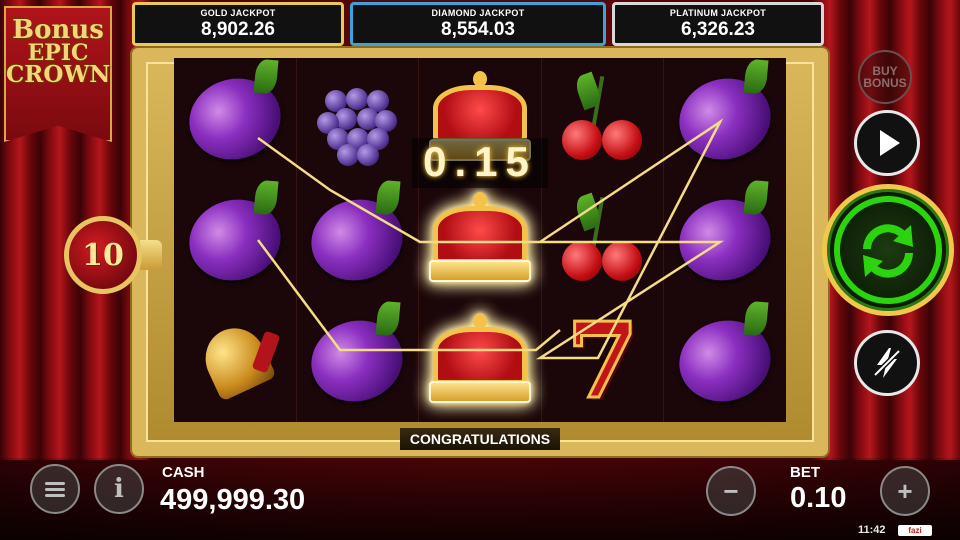 This screenshot has width=960, height=540. What do you see at coordinates (890, 143) in the screenshot?
I see `play-icon` at bounding box center [890, 143].